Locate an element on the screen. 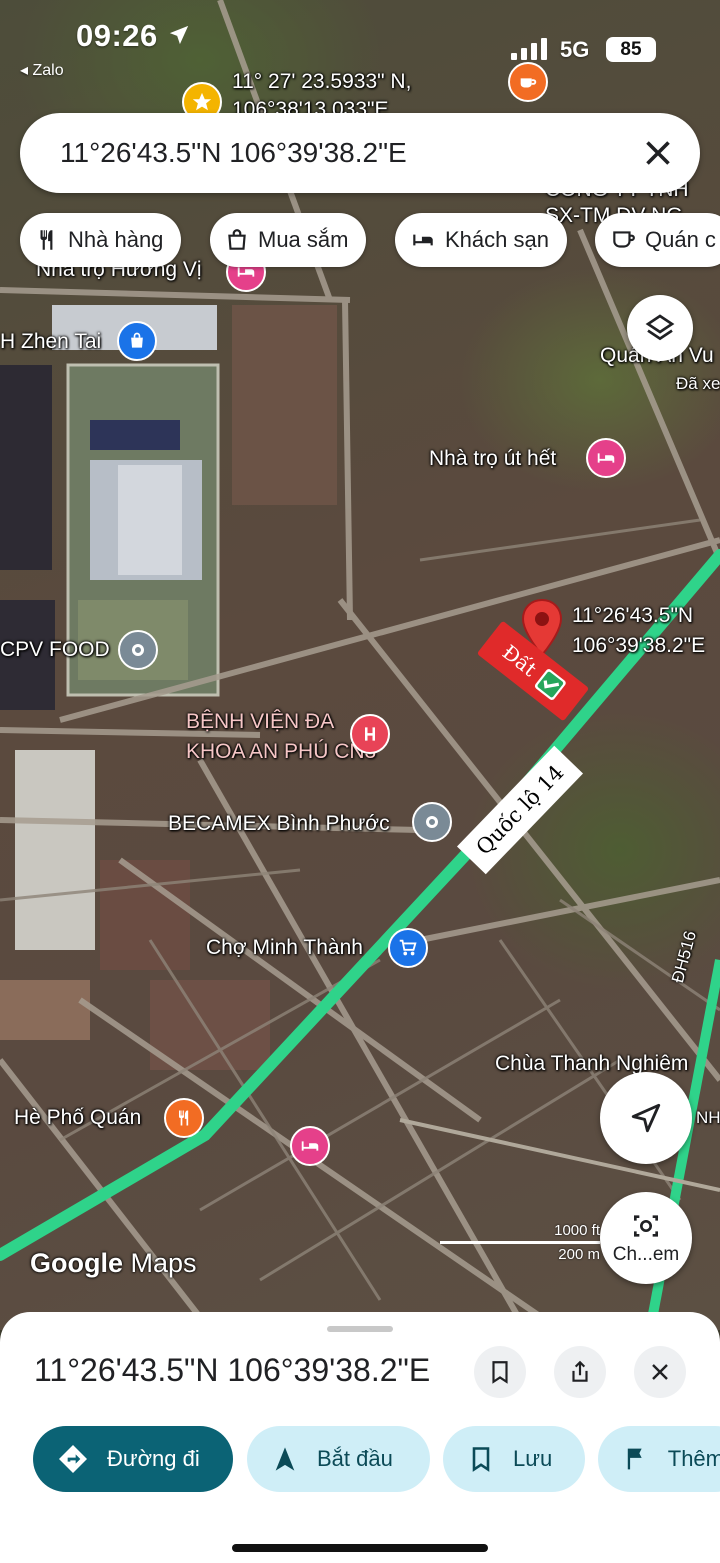  coffee-cup-icon is located at coordinates (624, 239).